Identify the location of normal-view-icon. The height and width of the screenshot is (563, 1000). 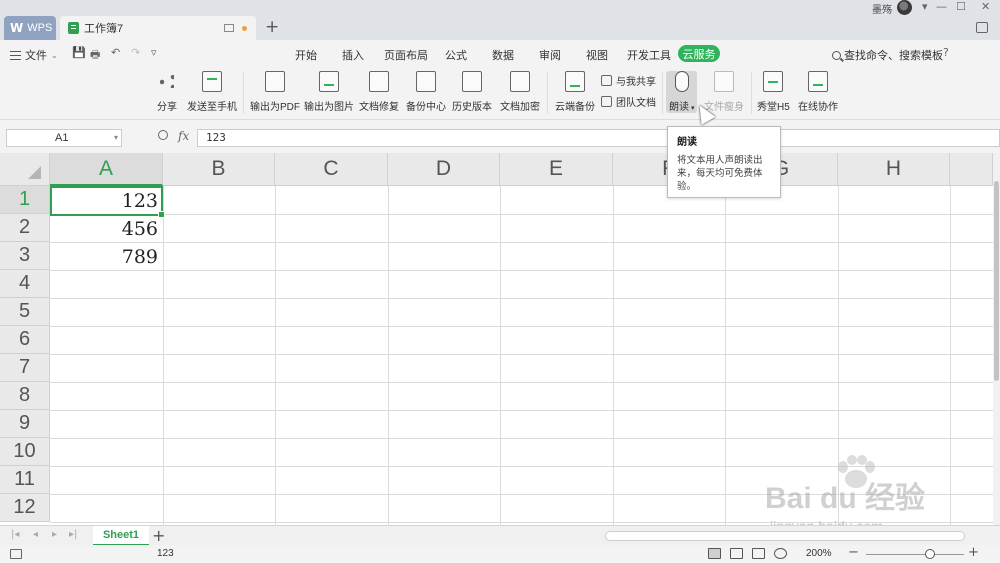
(714, 553).